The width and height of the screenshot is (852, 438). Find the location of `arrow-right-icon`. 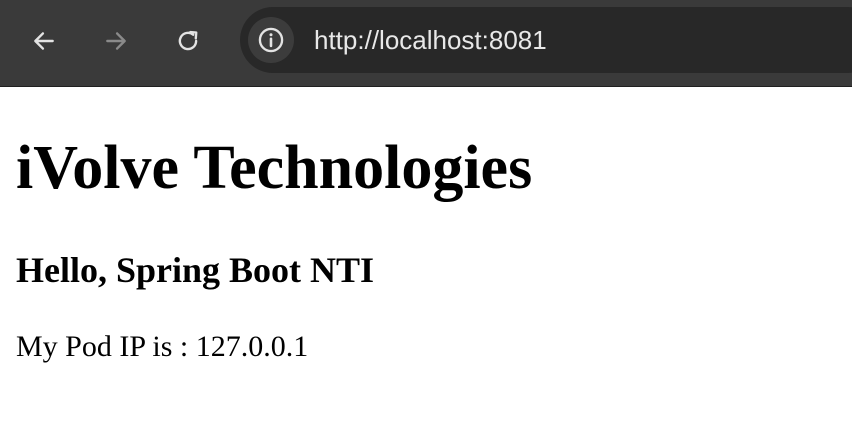

arrow-right-icon is located at coordinates (116, 41).